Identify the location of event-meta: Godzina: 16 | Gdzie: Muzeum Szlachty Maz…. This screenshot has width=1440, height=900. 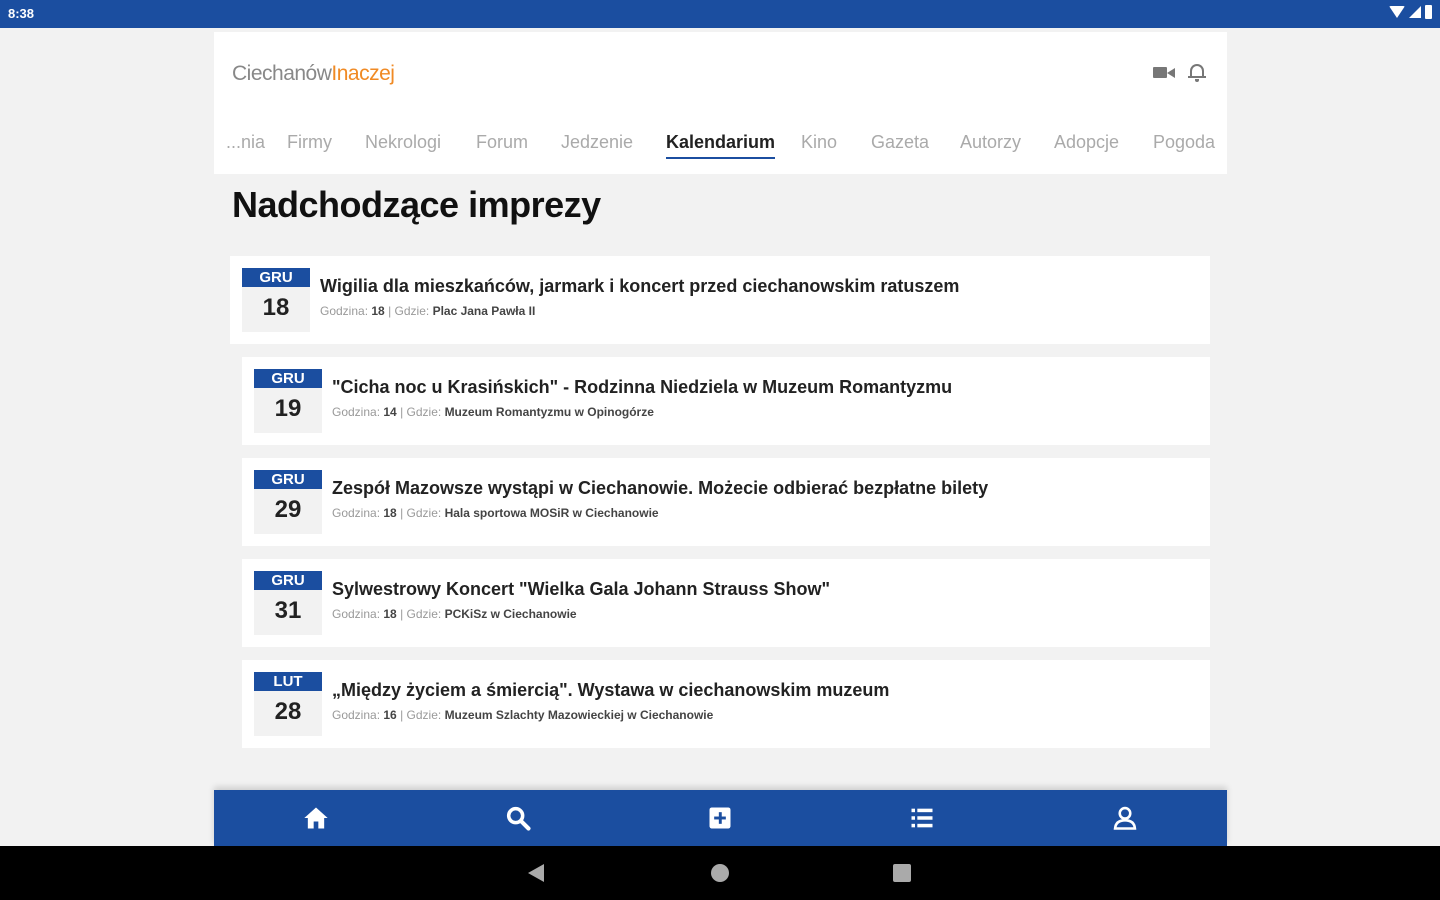
(522, 715).